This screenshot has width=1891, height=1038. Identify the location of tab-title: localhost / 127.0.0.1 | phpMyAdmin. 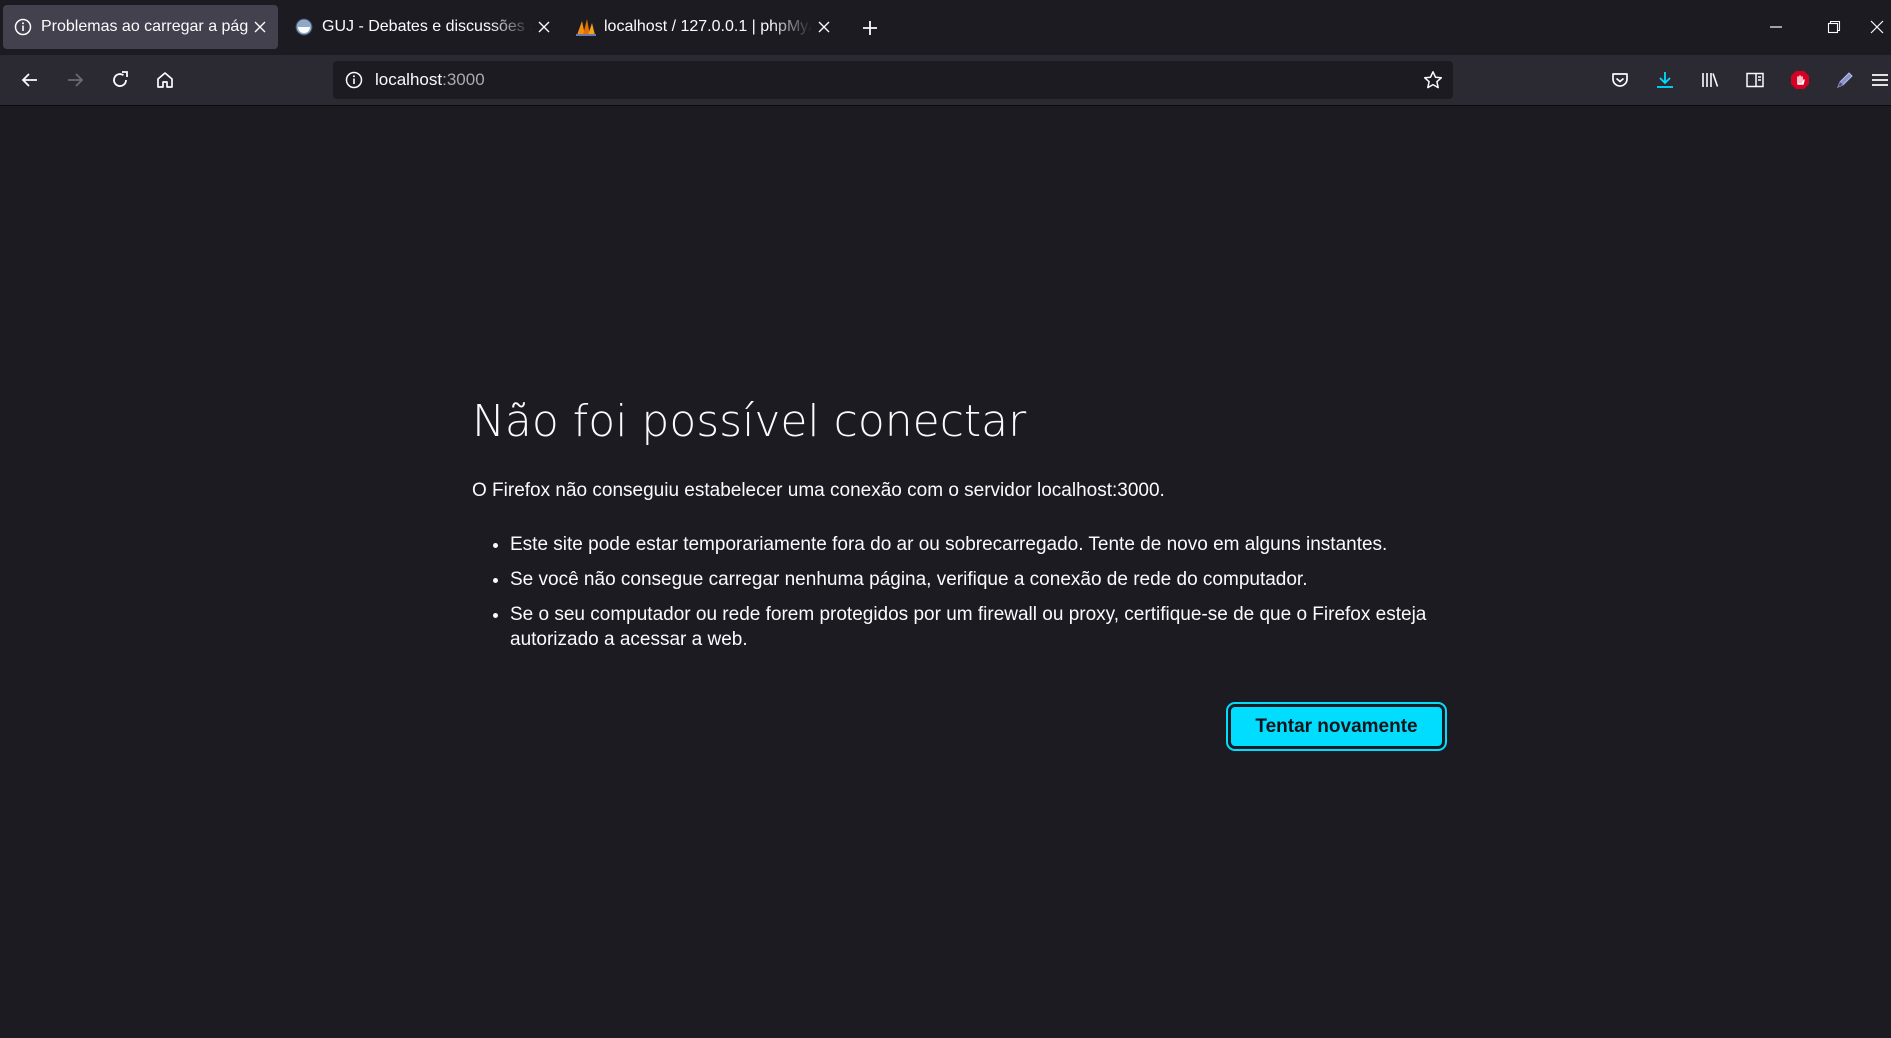
(708, 26).